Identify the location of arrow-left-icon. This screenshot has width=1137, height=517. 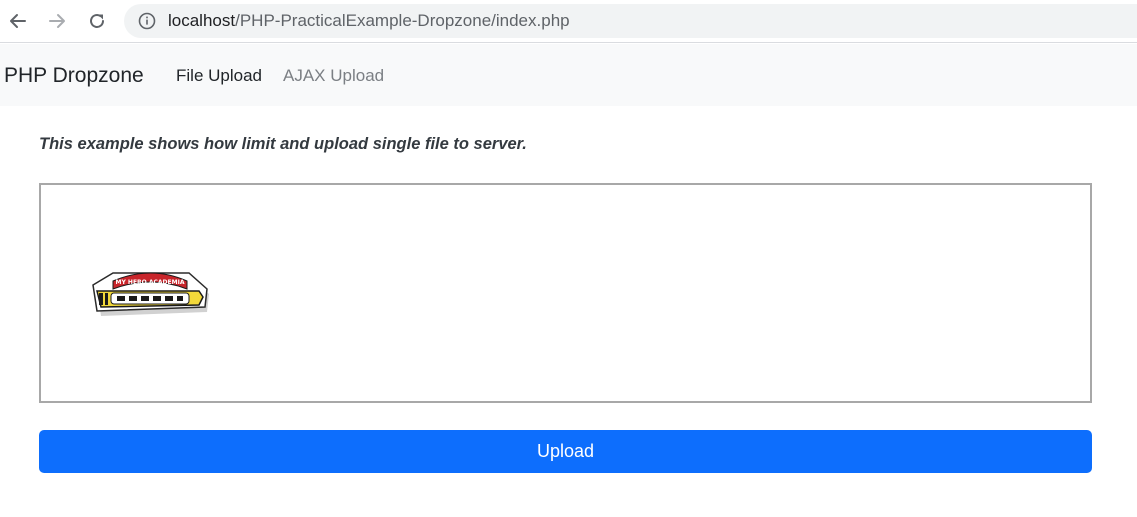
(18, 21).